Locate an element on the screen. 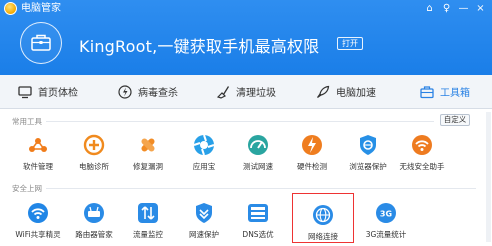 The height and width of the screenshot is (246, 492). tool-wifi-security: 无线安全助手 is located at coordinates (422, 155).